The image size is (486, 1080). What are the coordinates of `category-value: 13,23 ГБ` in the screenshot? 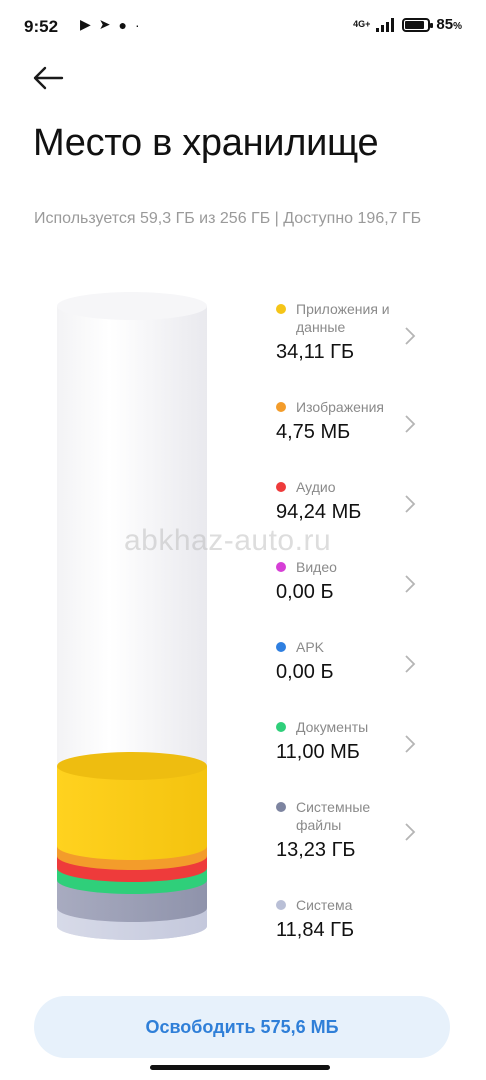 It's located at (316, 850).